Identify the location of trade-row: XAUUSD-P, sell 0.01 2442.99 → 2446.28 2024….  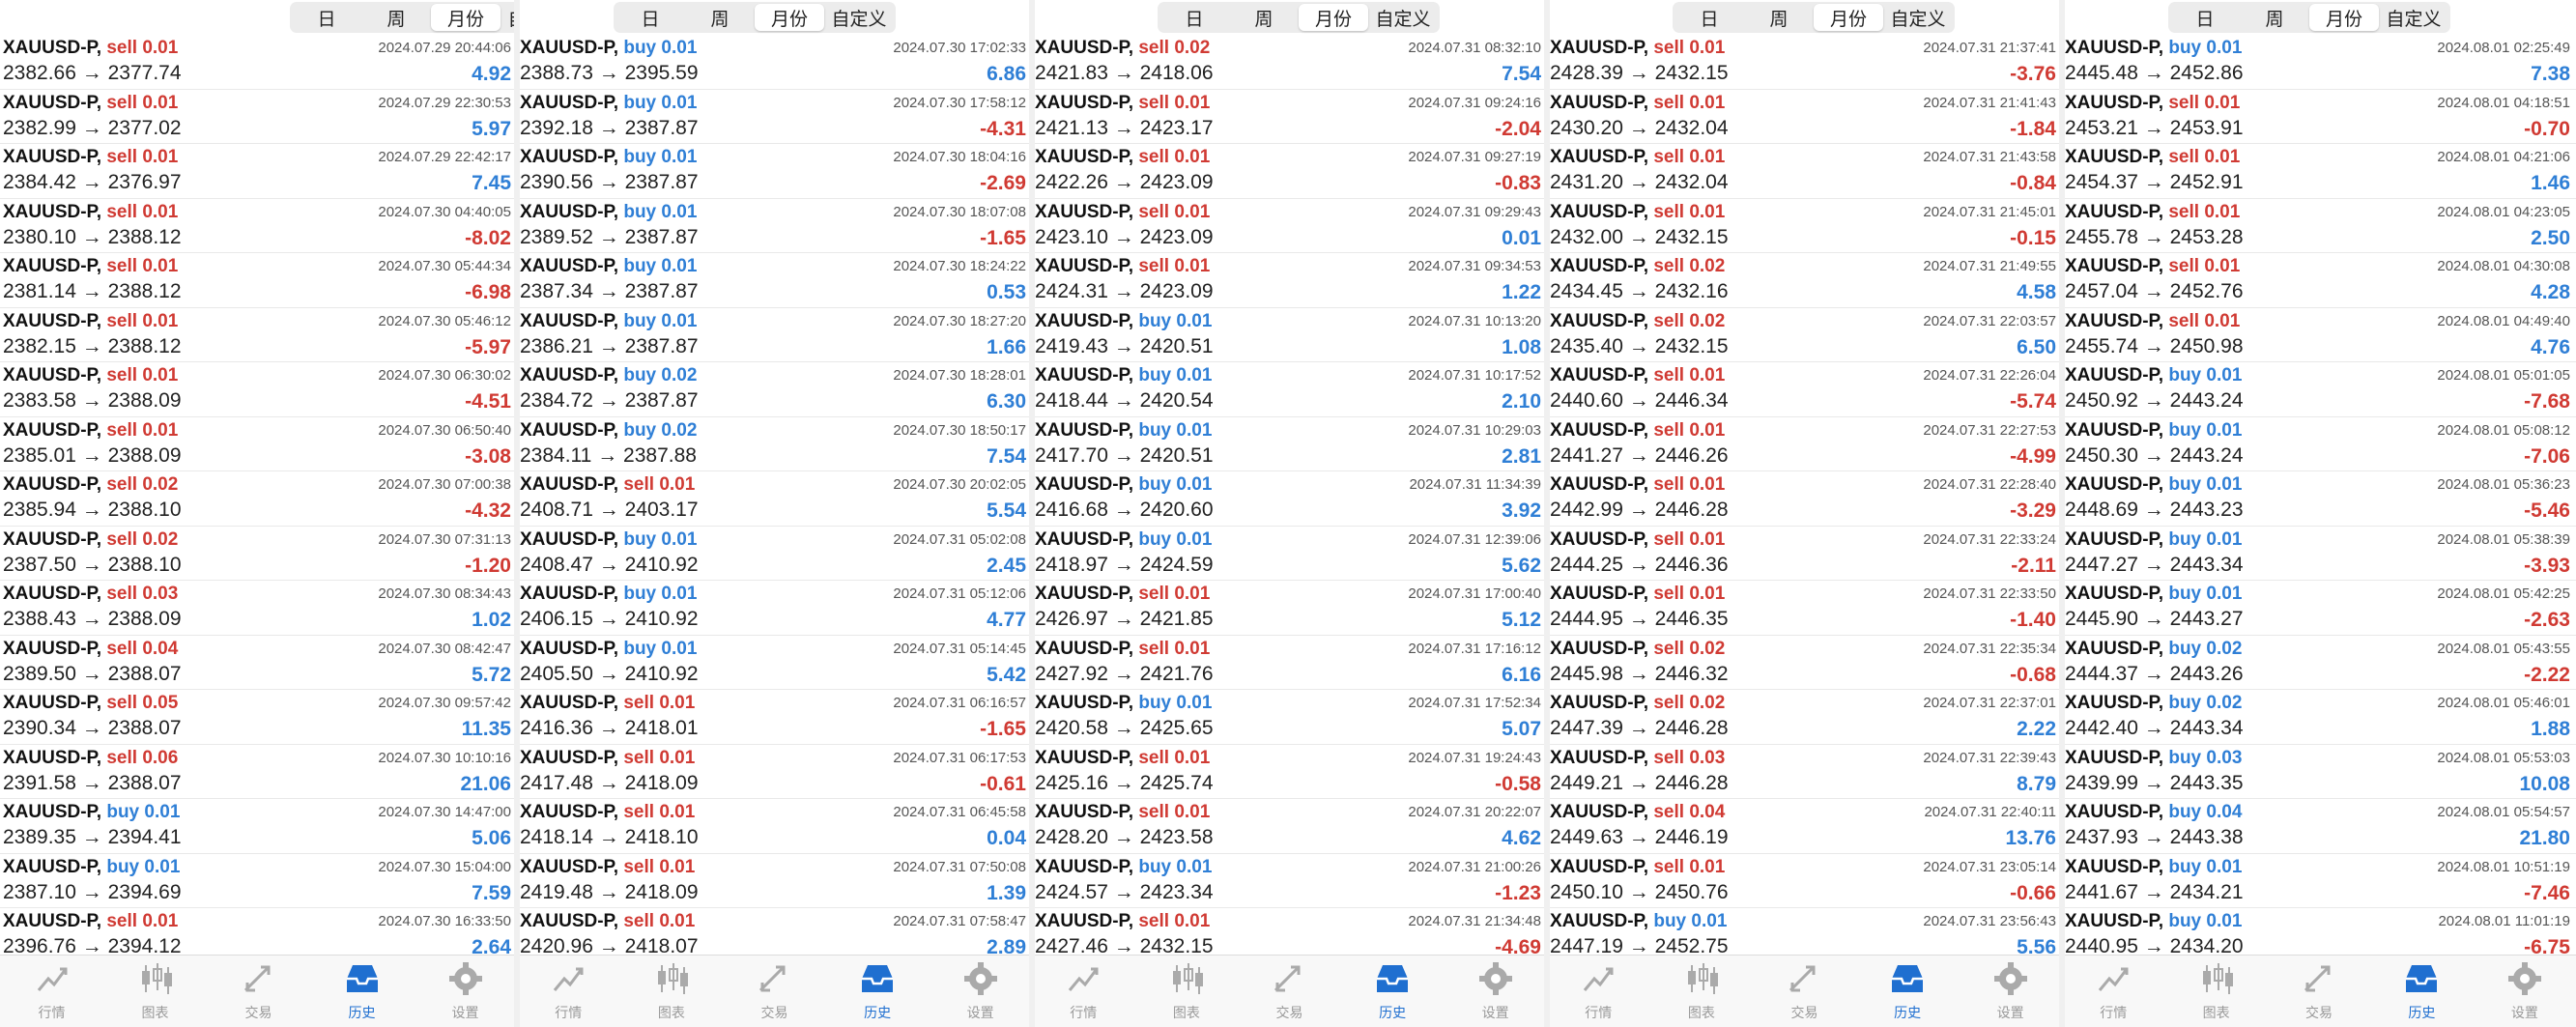
(1805, 499).